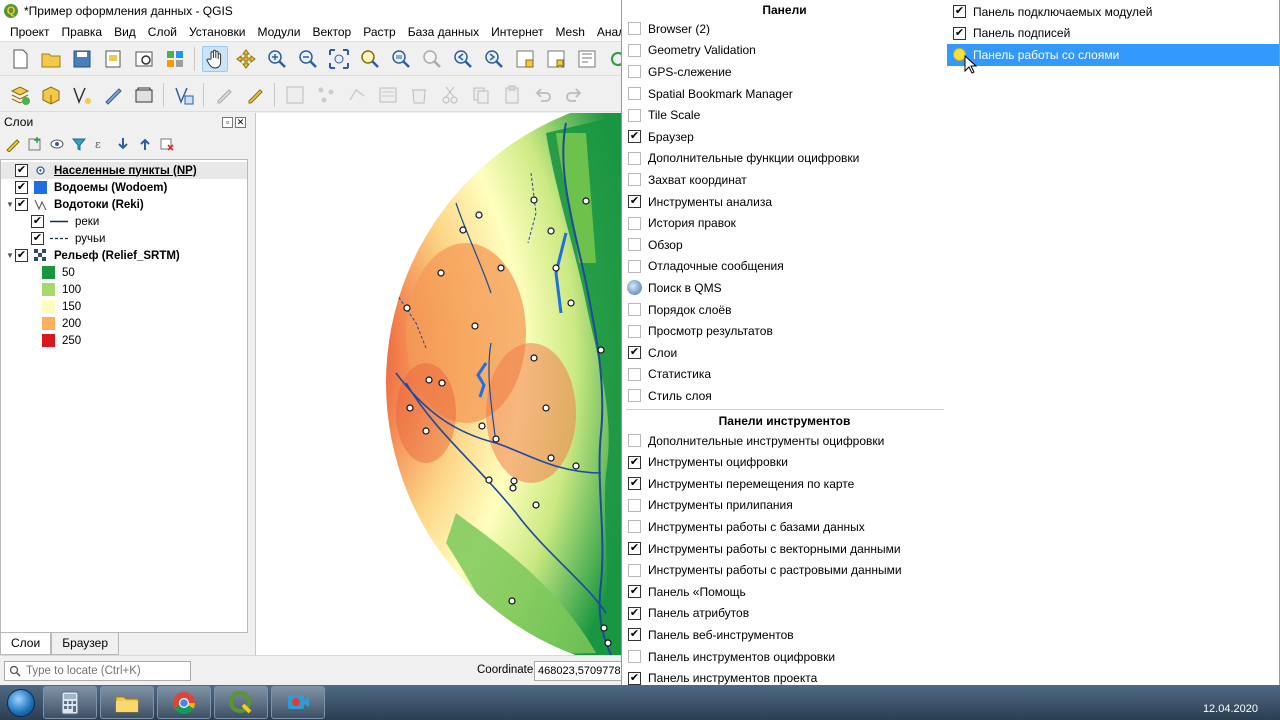 This screenshot has height=720, width=1280. I want to click on menu-item-toggle: Просмотр результатов, so click(784, 331).